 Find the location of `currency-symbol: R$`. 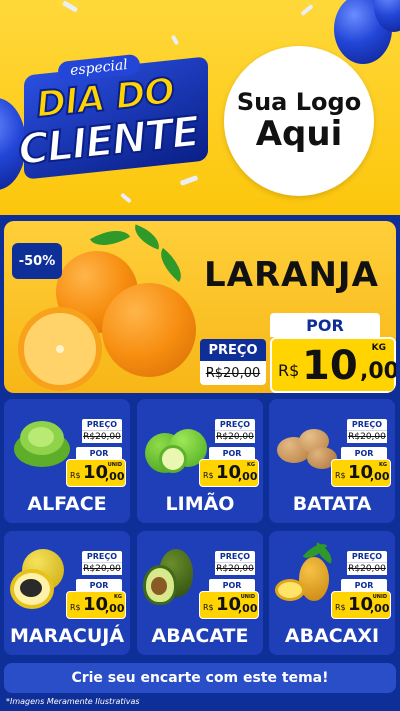

currency-symbol: R$ is located at coordinates (289, 370).